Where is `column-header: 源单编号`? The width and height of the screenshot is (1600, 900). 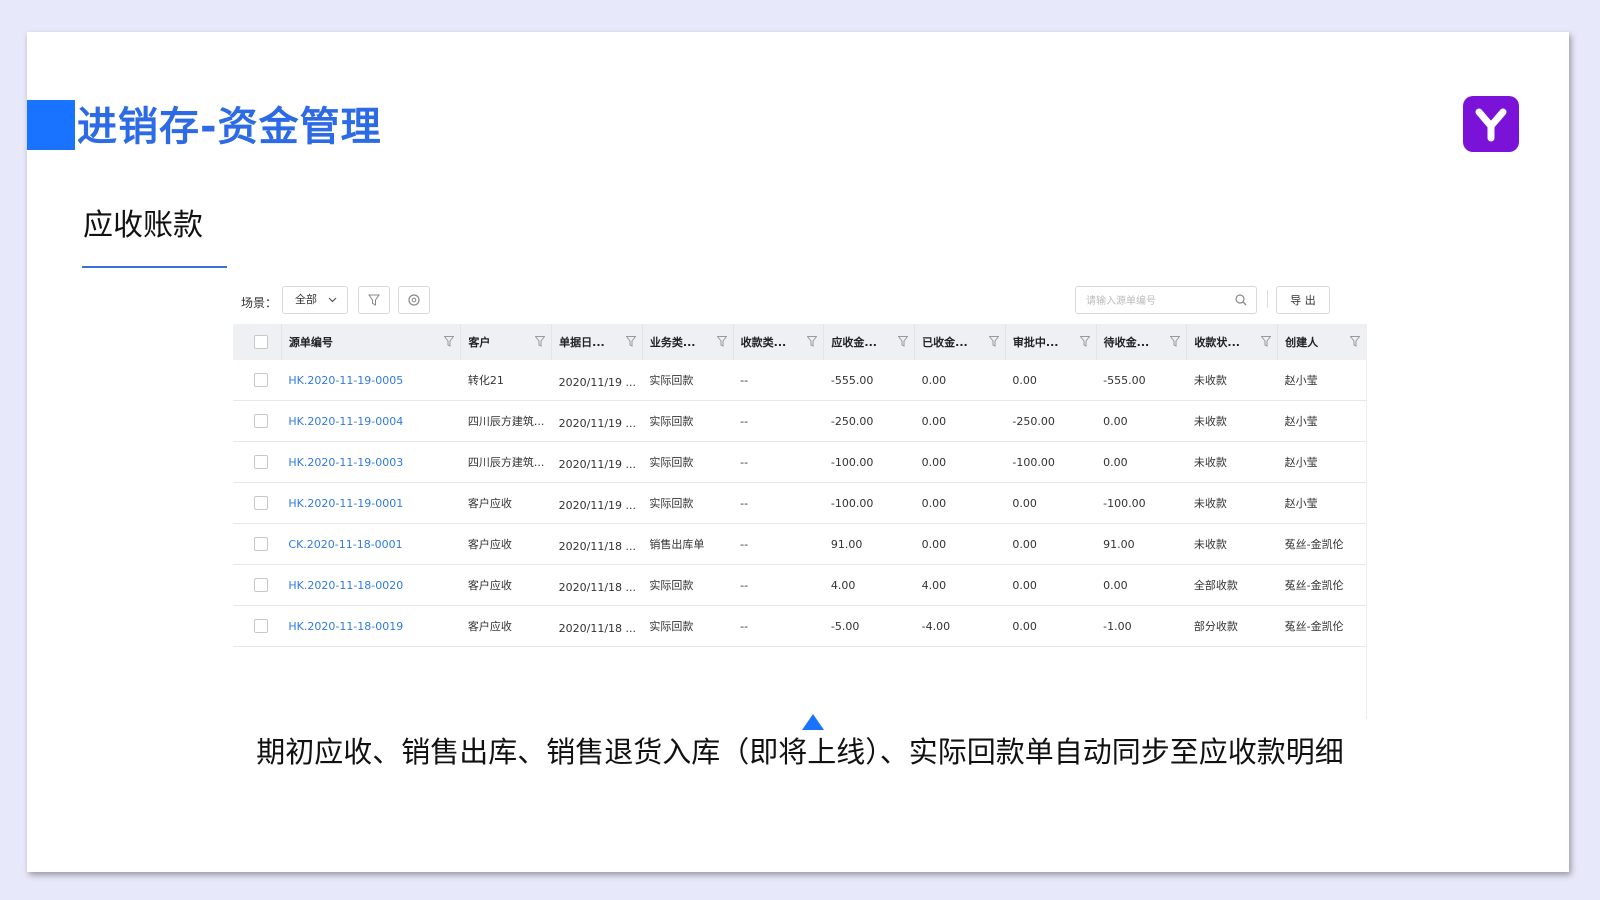 column-header: 源单编号 is located at coordinates (371, 342).